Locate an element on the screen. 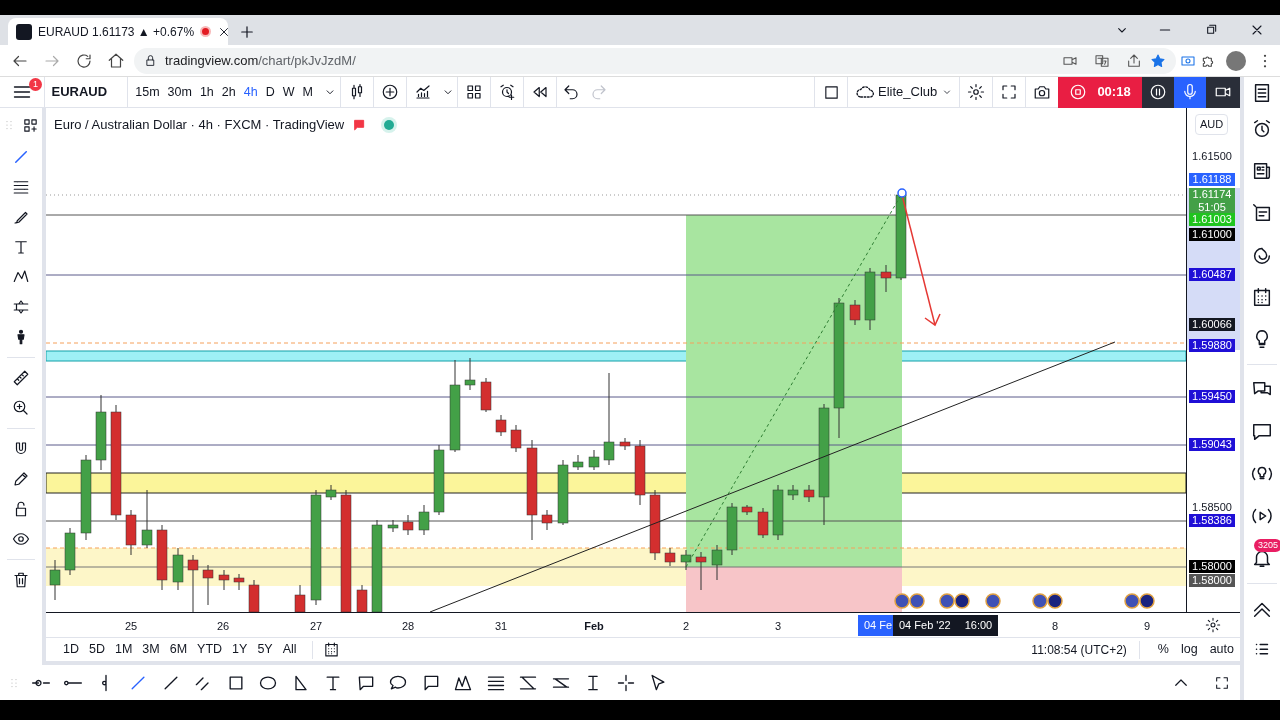 This screenshot has width=1280, height=720. range-button: 1Y is located at coordinates (240, 649).